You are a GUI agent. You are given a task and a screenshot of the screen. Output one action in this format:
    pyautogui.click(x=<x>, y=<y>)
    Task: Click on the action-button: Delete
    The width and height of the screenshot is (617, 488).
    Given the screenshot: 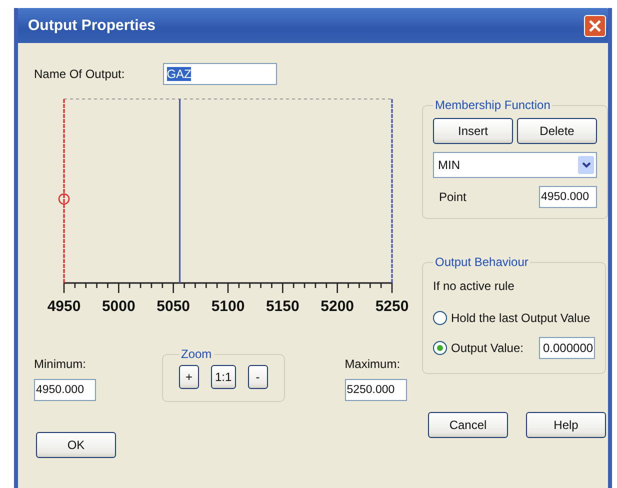 What is the action you would take?
    pyautogui.click(x=557, y=131)
    